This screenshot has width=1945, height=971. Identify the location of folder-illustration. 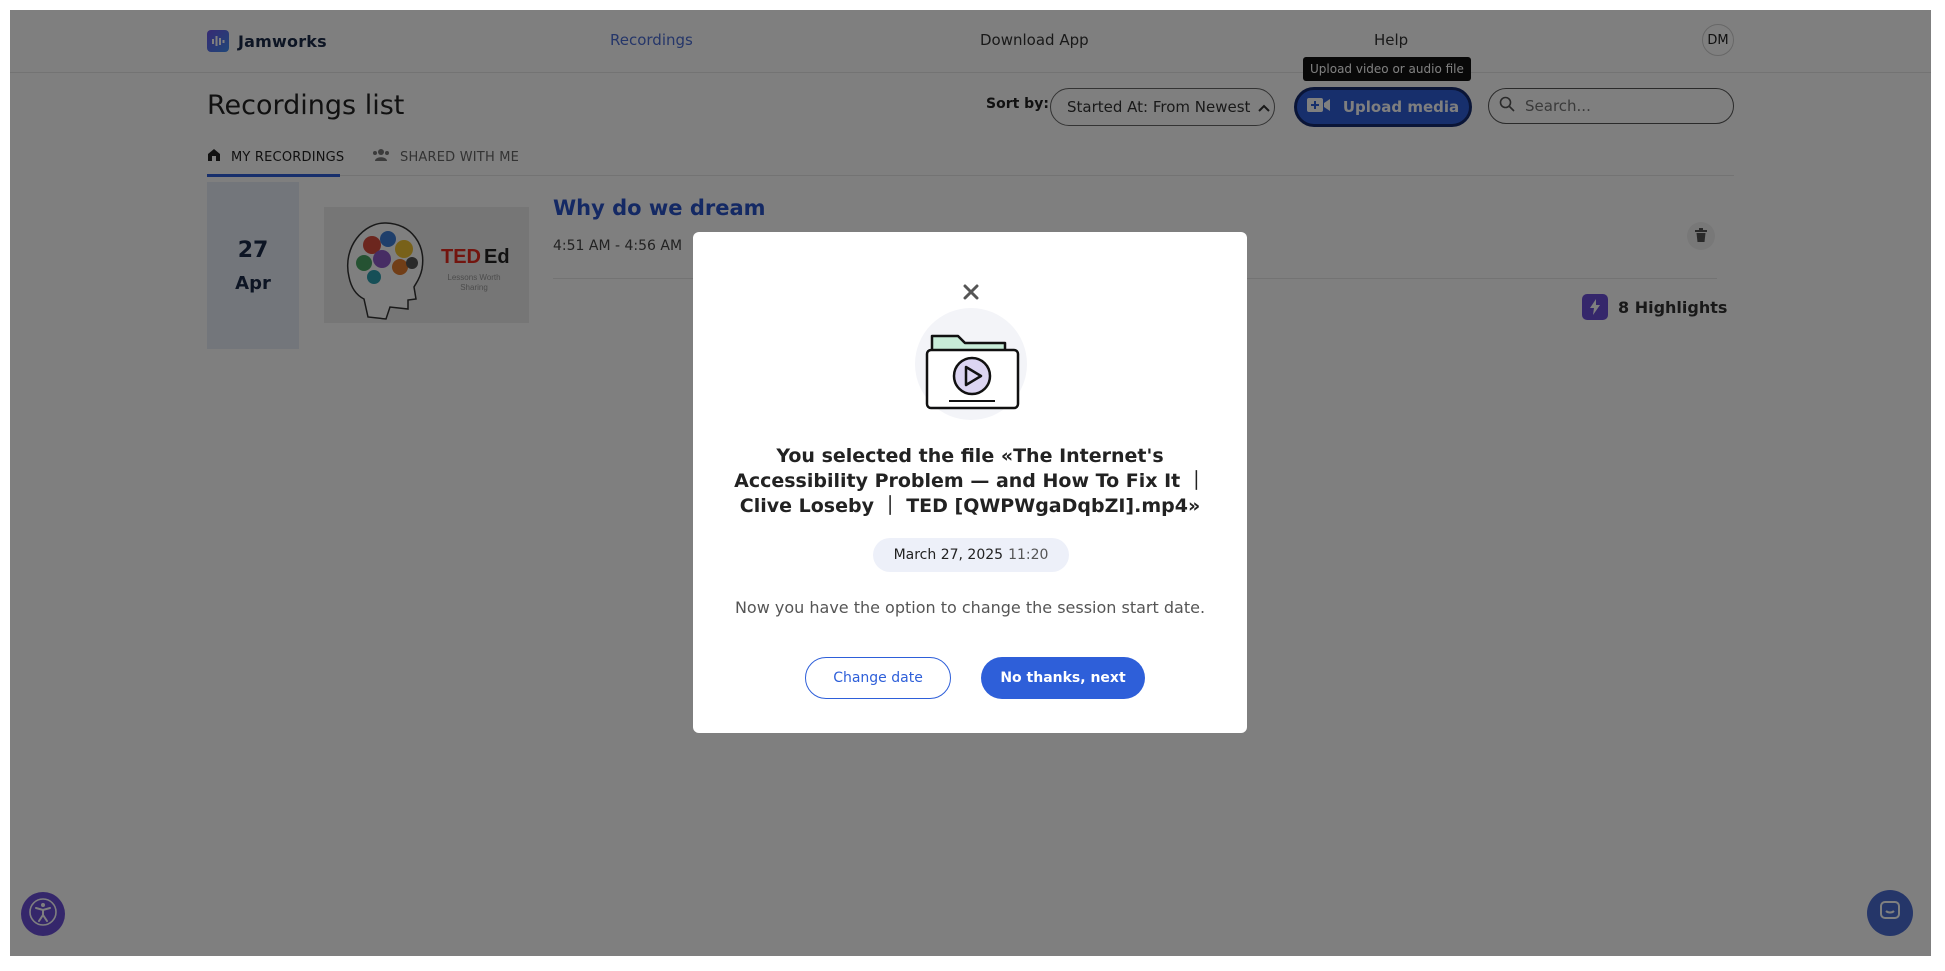
(971, 364).